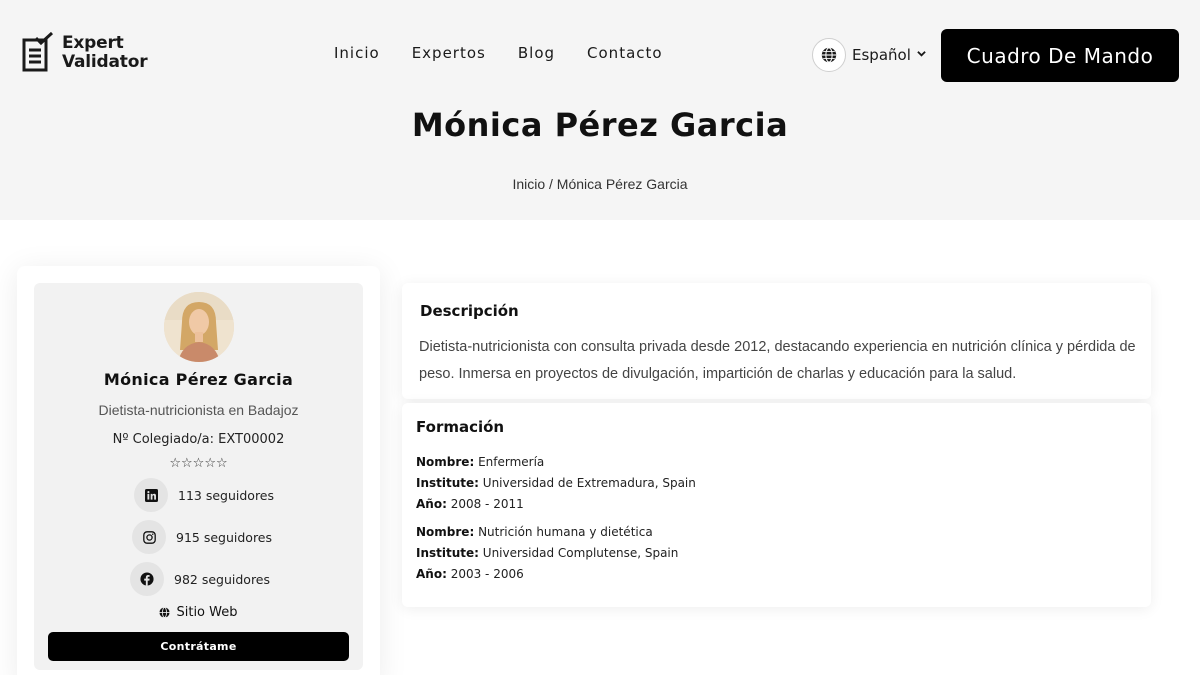 The height and width of the screenshot is (675, 1200). Describe the element at coordinates (93, 43) in the screenshot. I see `logo-line-1: Expert` at that location.